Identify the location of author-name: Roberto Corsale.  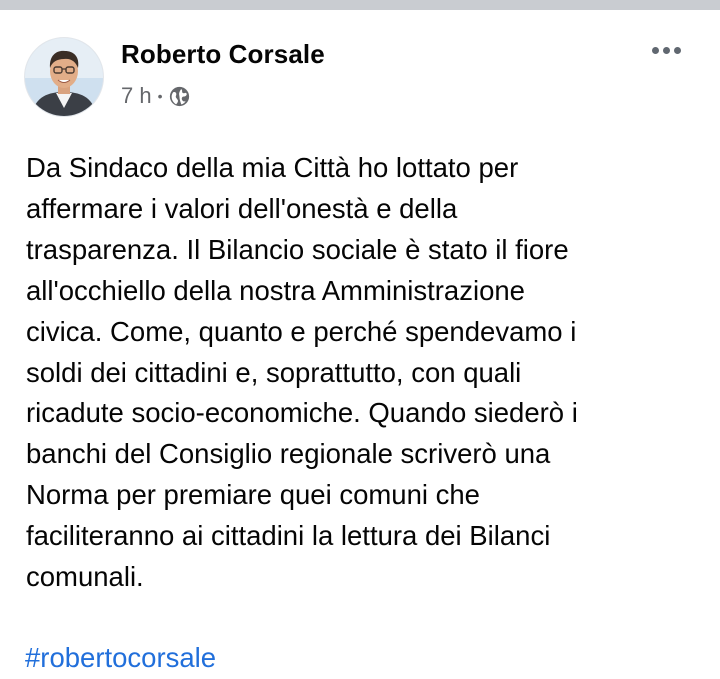
(223, 54).